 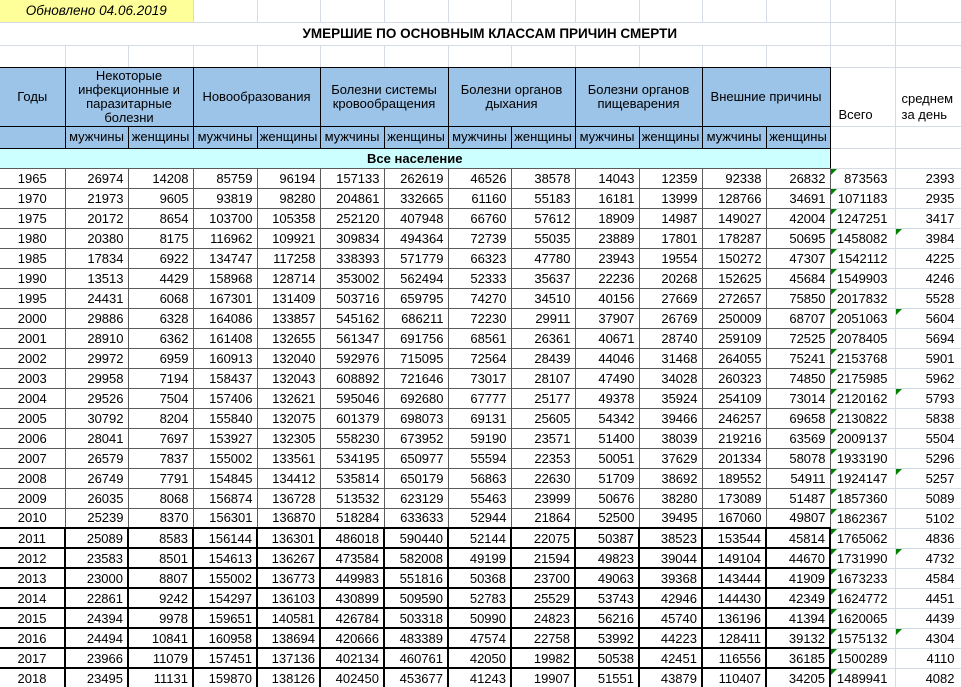 What do you see at coordinates (607, 137) in the screenshot?
I see `male-header: мужчины` at bounding box center [607, 137].